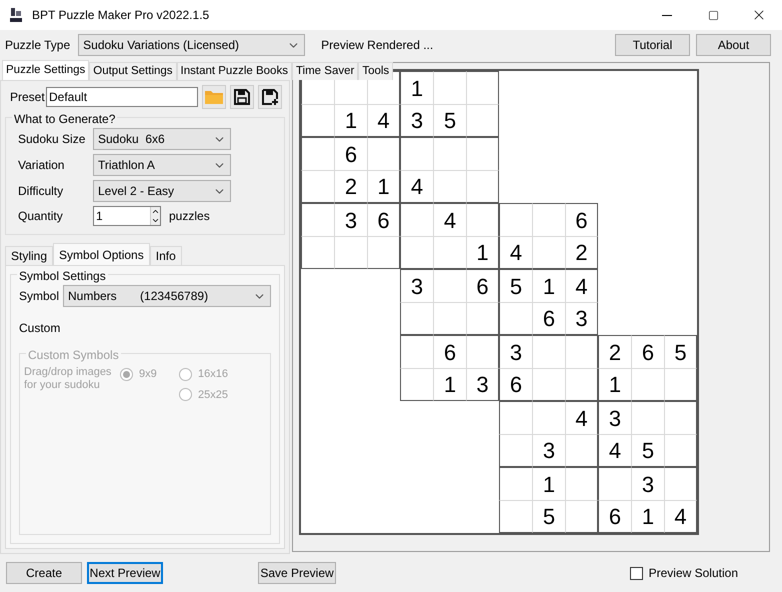 The width and height of the screenshot is (782, 592). What do you see at coordinates (101, 254) in the screenshot?
I see `tab: Symbol Options` at bounding box center [101, 254].